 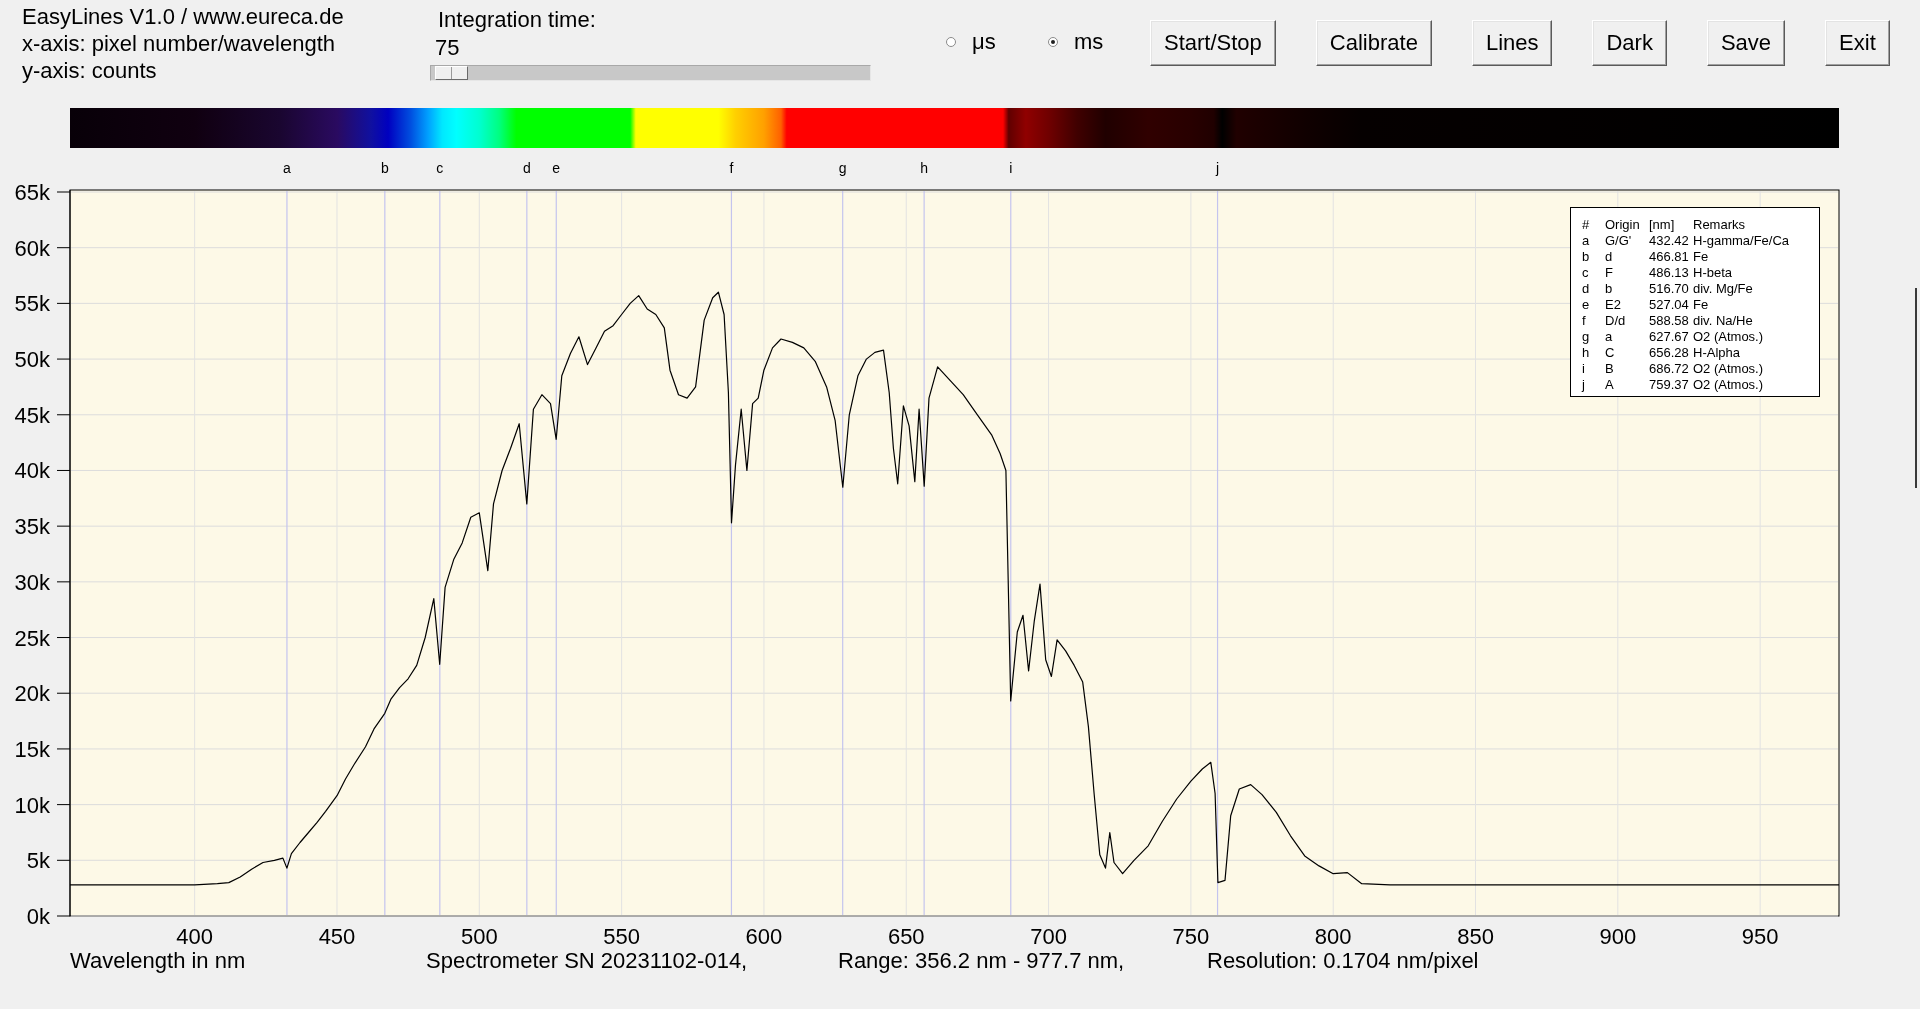 I want to click on line-label: g, so click(x=842, y=168).